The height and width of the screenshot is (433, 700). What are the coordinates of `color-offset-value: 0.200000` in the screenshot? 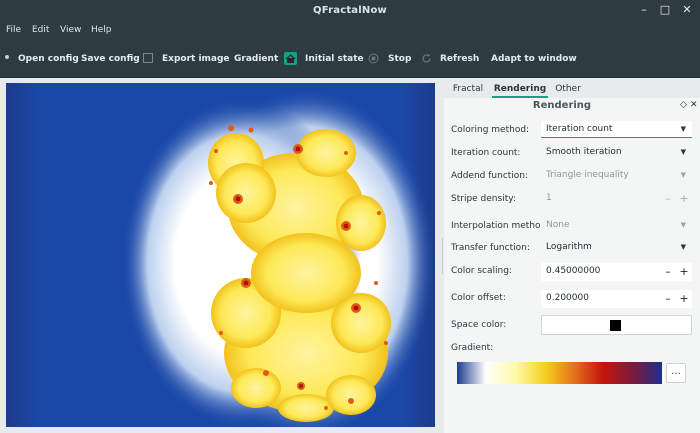 It's located at (567, 298).